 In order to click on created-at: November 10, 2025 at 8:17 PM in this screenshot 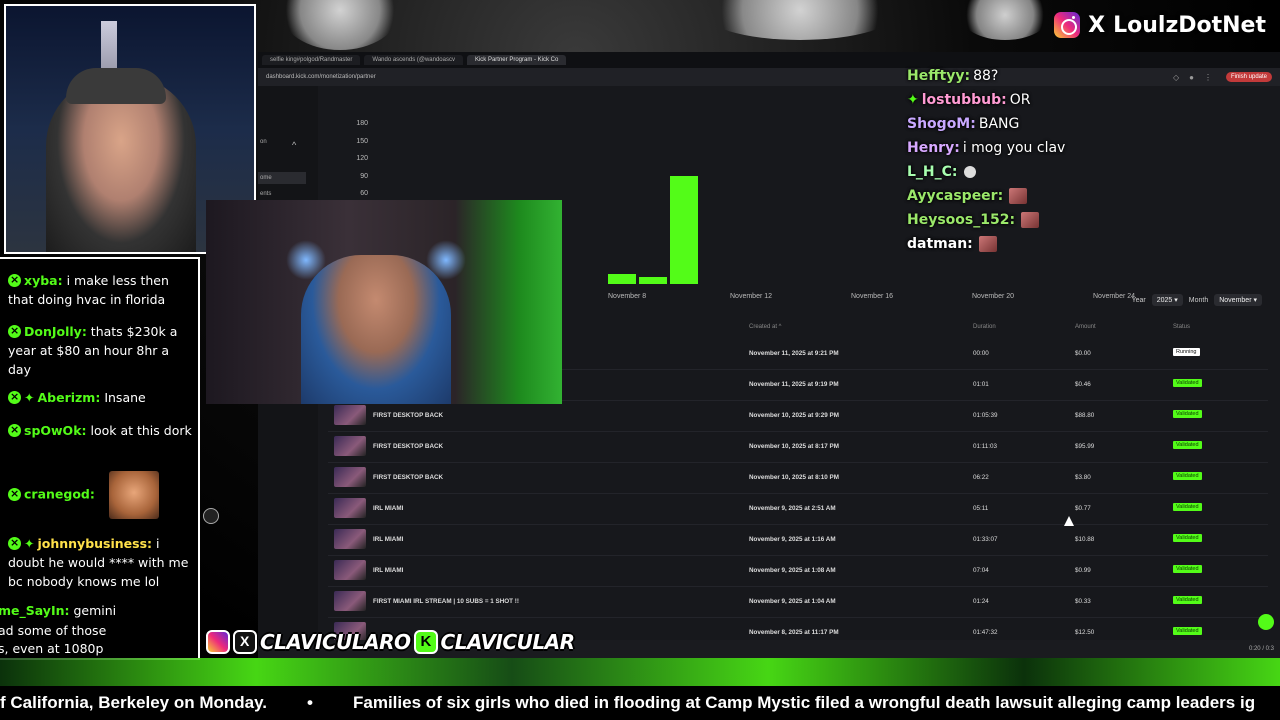, I will do `click(794, 446)`.